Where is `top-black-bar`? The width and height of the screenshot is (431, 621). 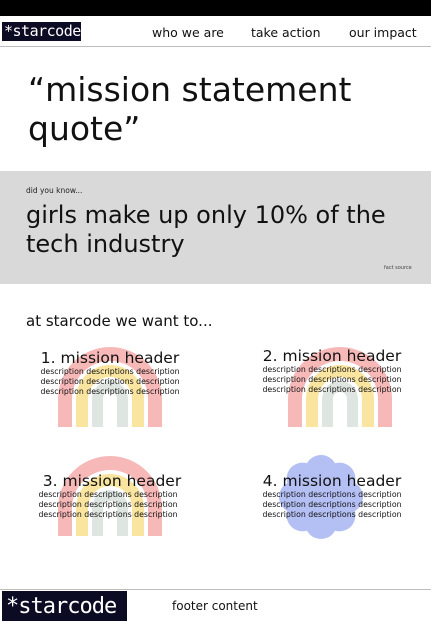 top-black-bar is located at coordinates (215, 8).